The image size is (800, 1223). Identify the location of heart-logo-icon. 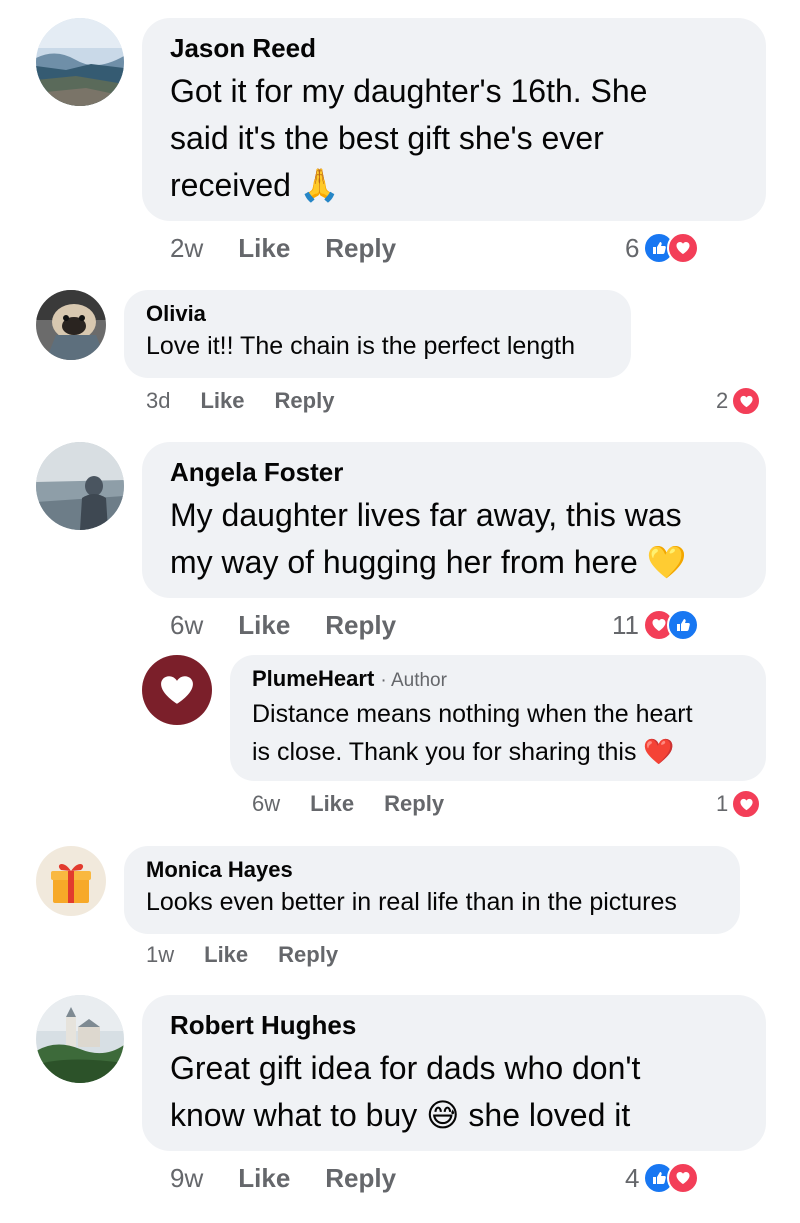
(177, 690).